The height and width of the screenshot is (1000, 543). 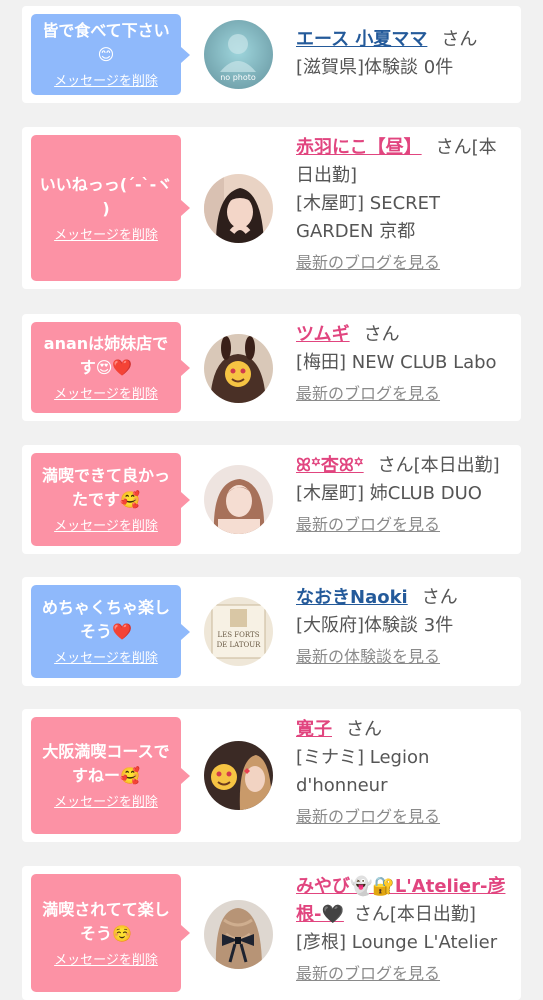 What do you see at coordinates (106, 42) in the screenshot?
I see `message-text: 皆で食べて下さい😊` at bounding box center [106, 42].